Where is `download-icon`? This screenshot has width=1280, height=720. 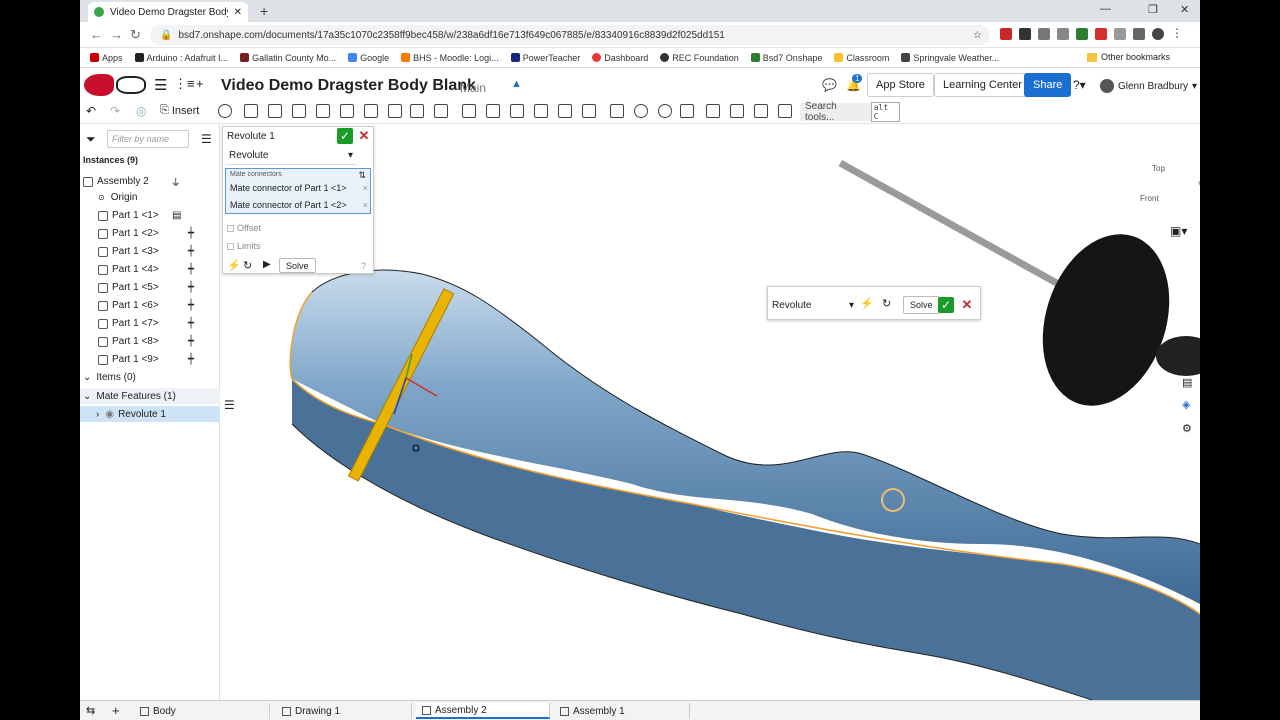 download-icon is located at coordinates (1025, 34).